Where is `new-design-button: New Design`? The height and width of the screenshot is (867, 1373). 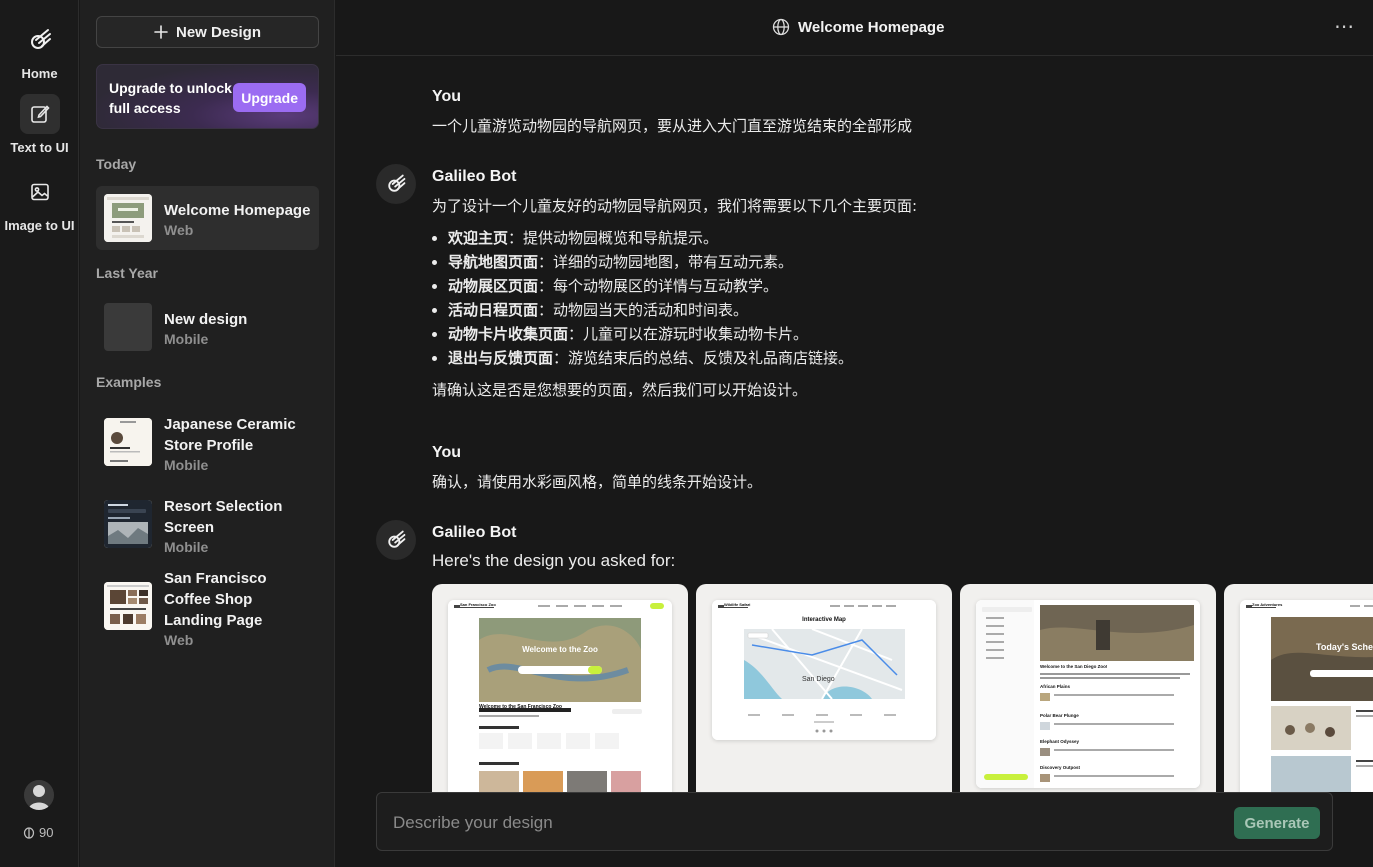 new-design-button: New Design is located at coordinates (207, 32).